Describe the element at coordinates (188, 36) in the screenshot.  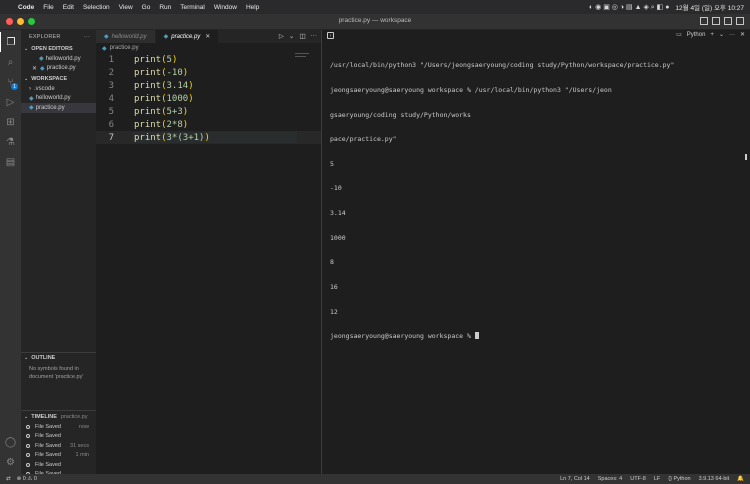
I see `tab-practice: ◆ practice.py ✕` at that location.